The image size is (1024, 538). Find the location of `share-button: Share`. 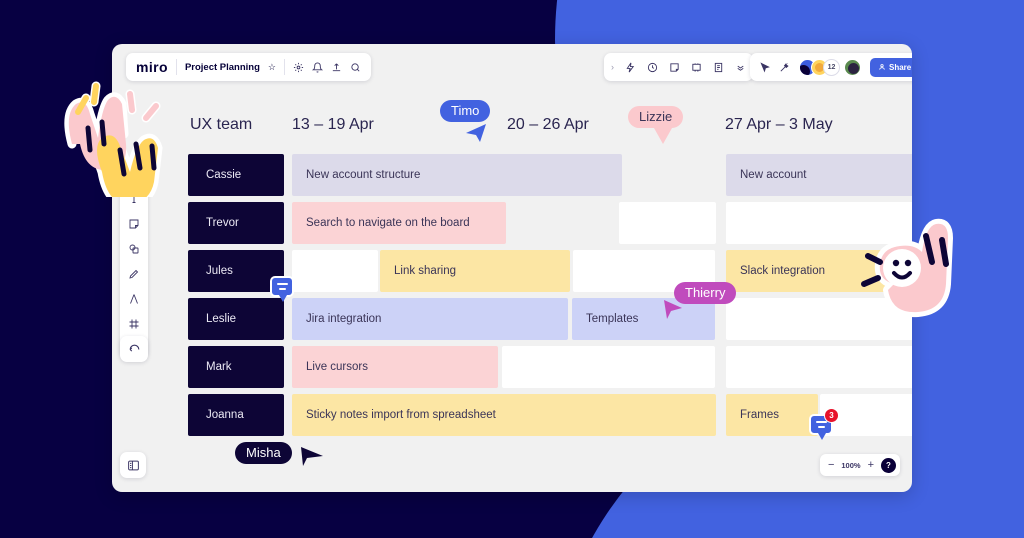

share-button: Share is located at coordinates (891, 67).